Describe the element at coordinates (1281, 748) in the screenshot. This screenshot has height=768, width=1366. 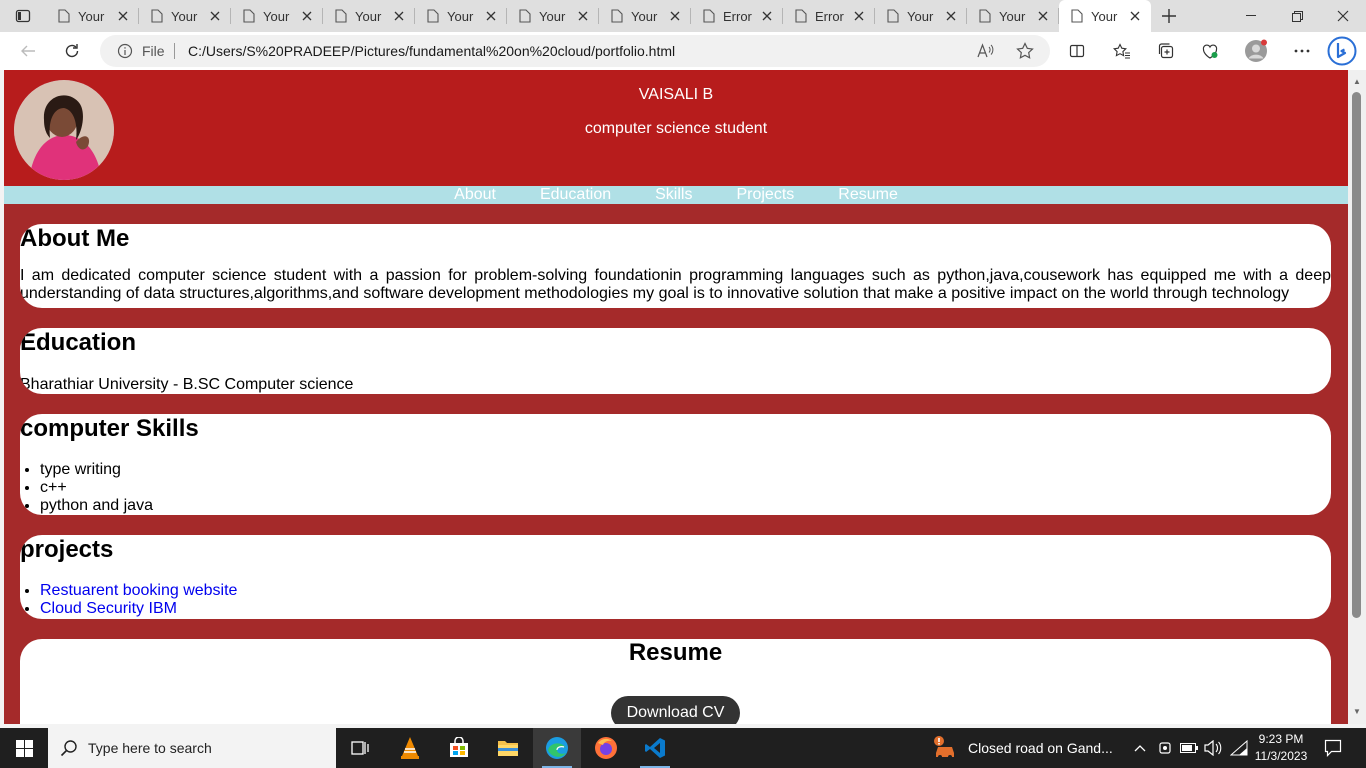
I see `system-clock: 9:23 PM 11/3/2023` at that location.